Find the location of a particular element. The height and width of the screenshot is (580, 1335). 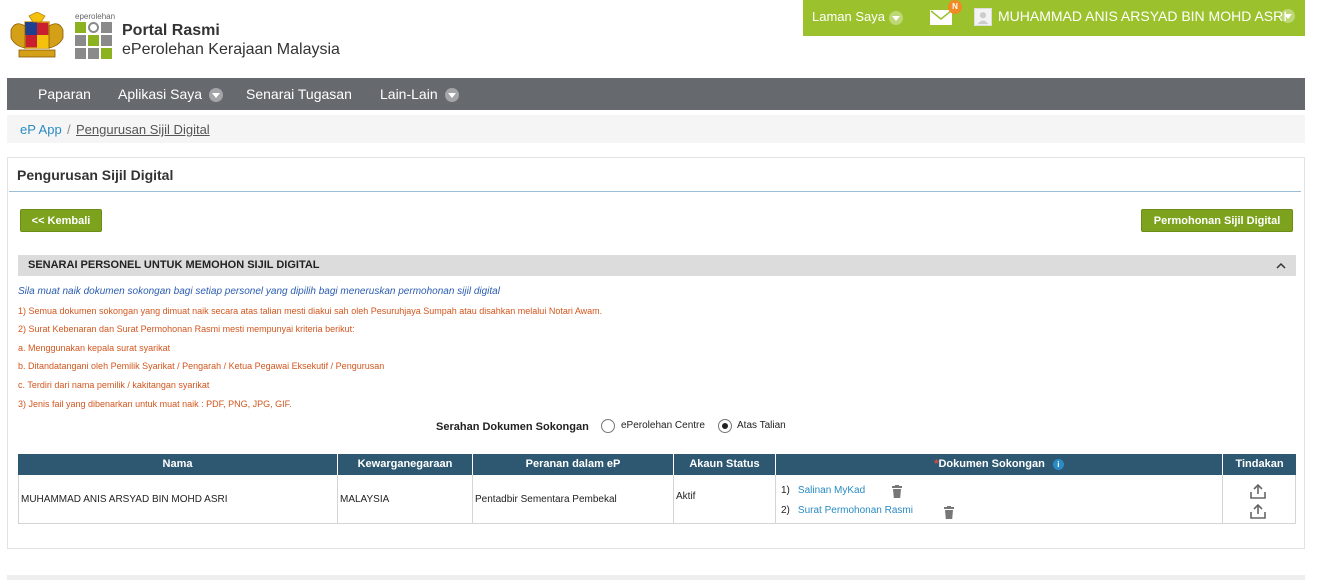

notification-badge: N is located at coordinates (955, 7).